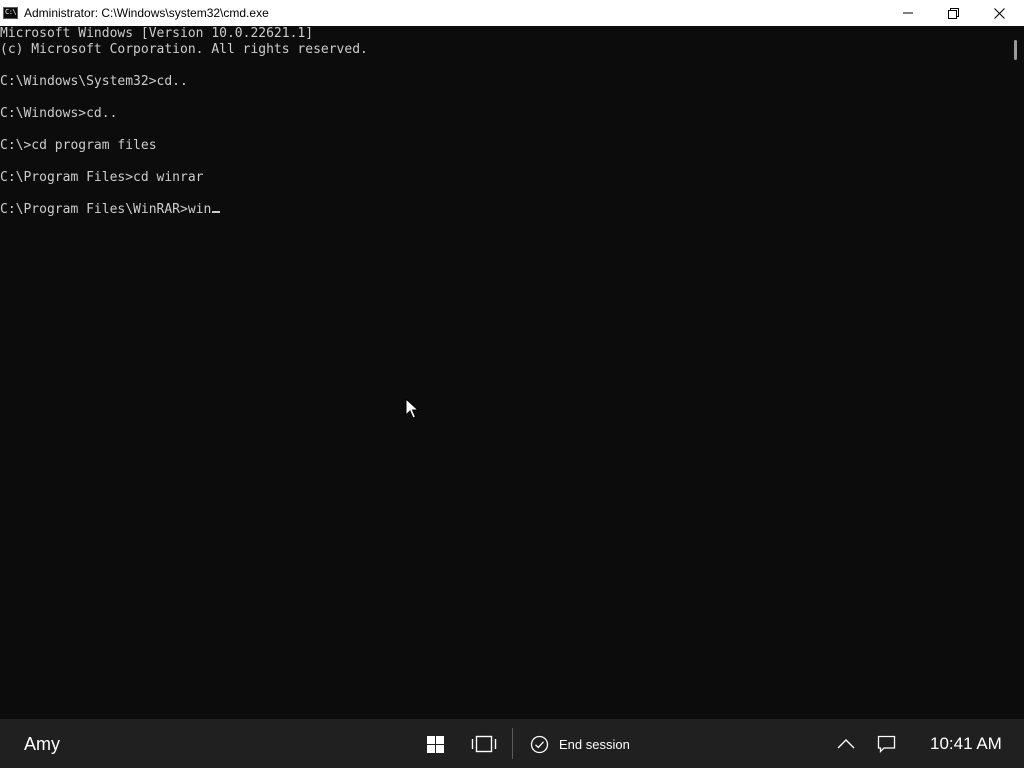 Image resolution: width=1024 pixels, height=768 pixels. Describe the element at coordinates (1015, 50) in the screenshot. I see `scrollbar-thumb` at that location.